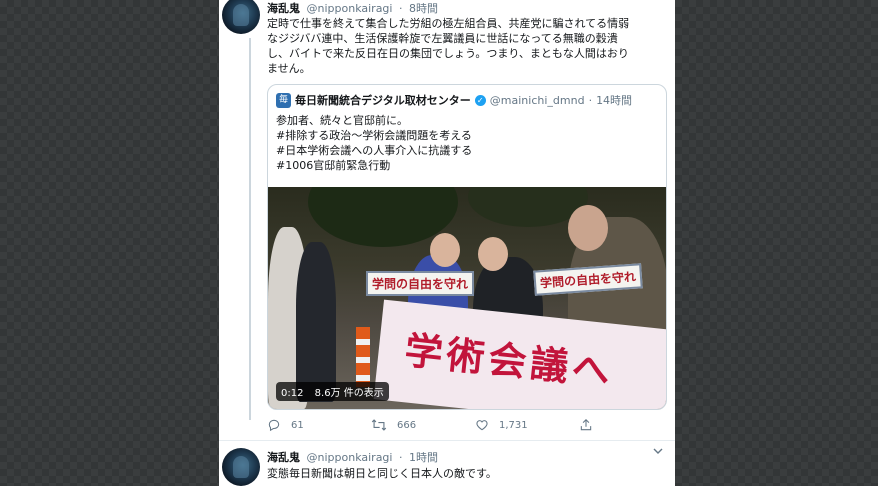  What do you see at coordinates (250, 229) in the screenshot?
I see `thread-line` at bounding box center [250, 229].